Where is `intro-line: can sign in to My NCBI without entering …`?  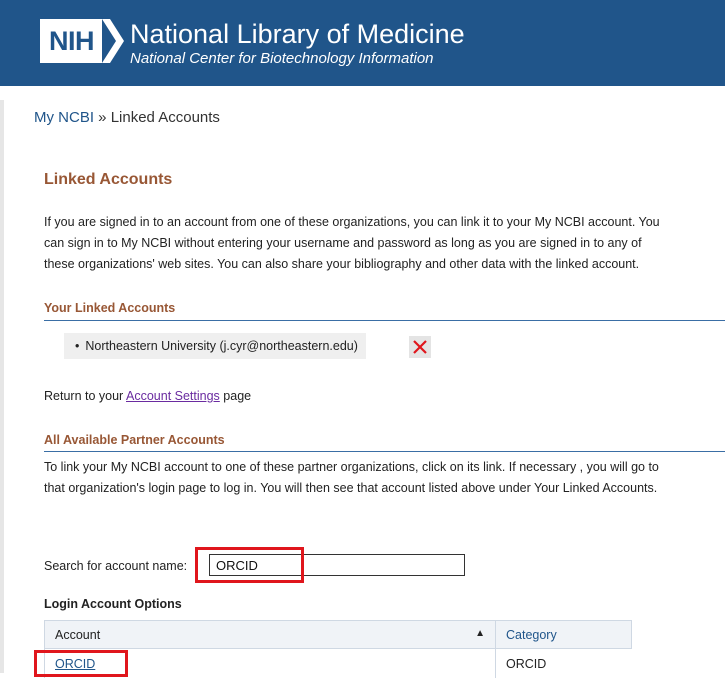
intro-line: can sign in to My NCBI without entering … is located at coordinates (384, 243).